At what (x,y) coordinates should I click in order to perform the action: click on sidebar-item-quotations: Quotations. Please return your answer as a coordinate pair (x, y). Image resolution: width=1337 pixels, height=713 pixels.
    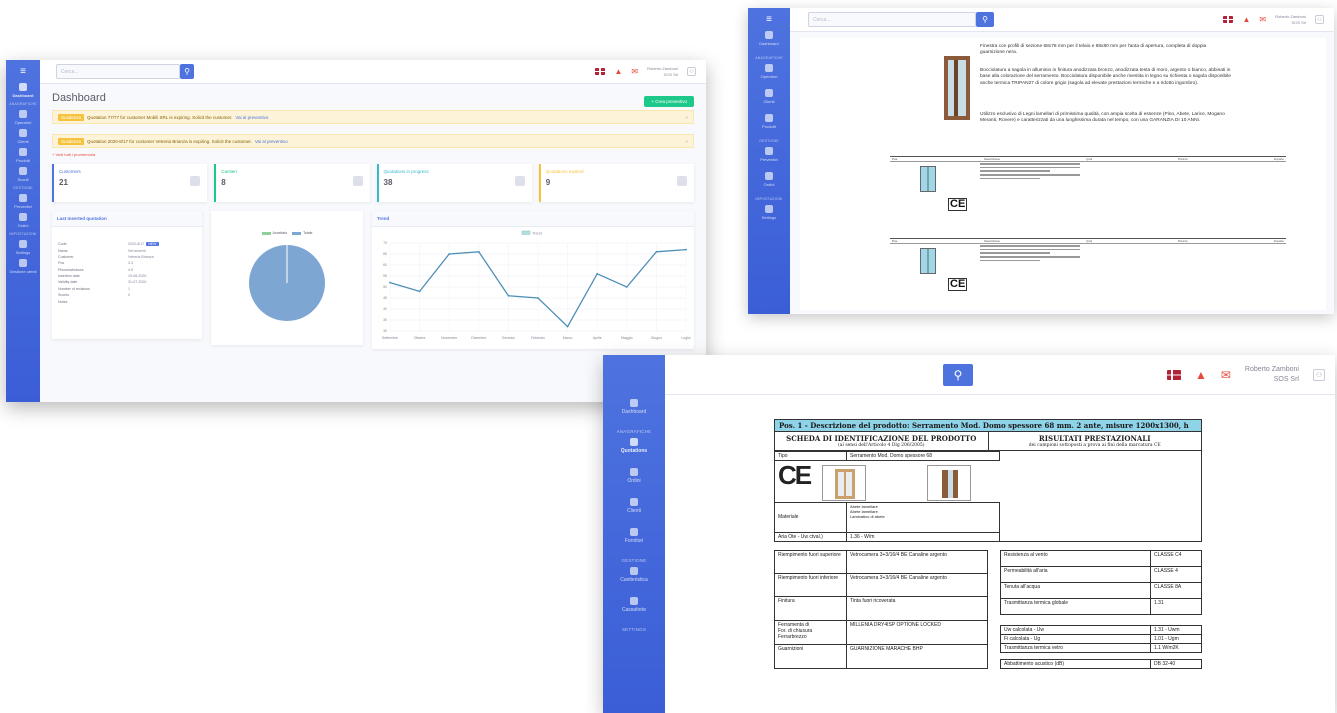
    Looking at the image, I should click on (634, 446).